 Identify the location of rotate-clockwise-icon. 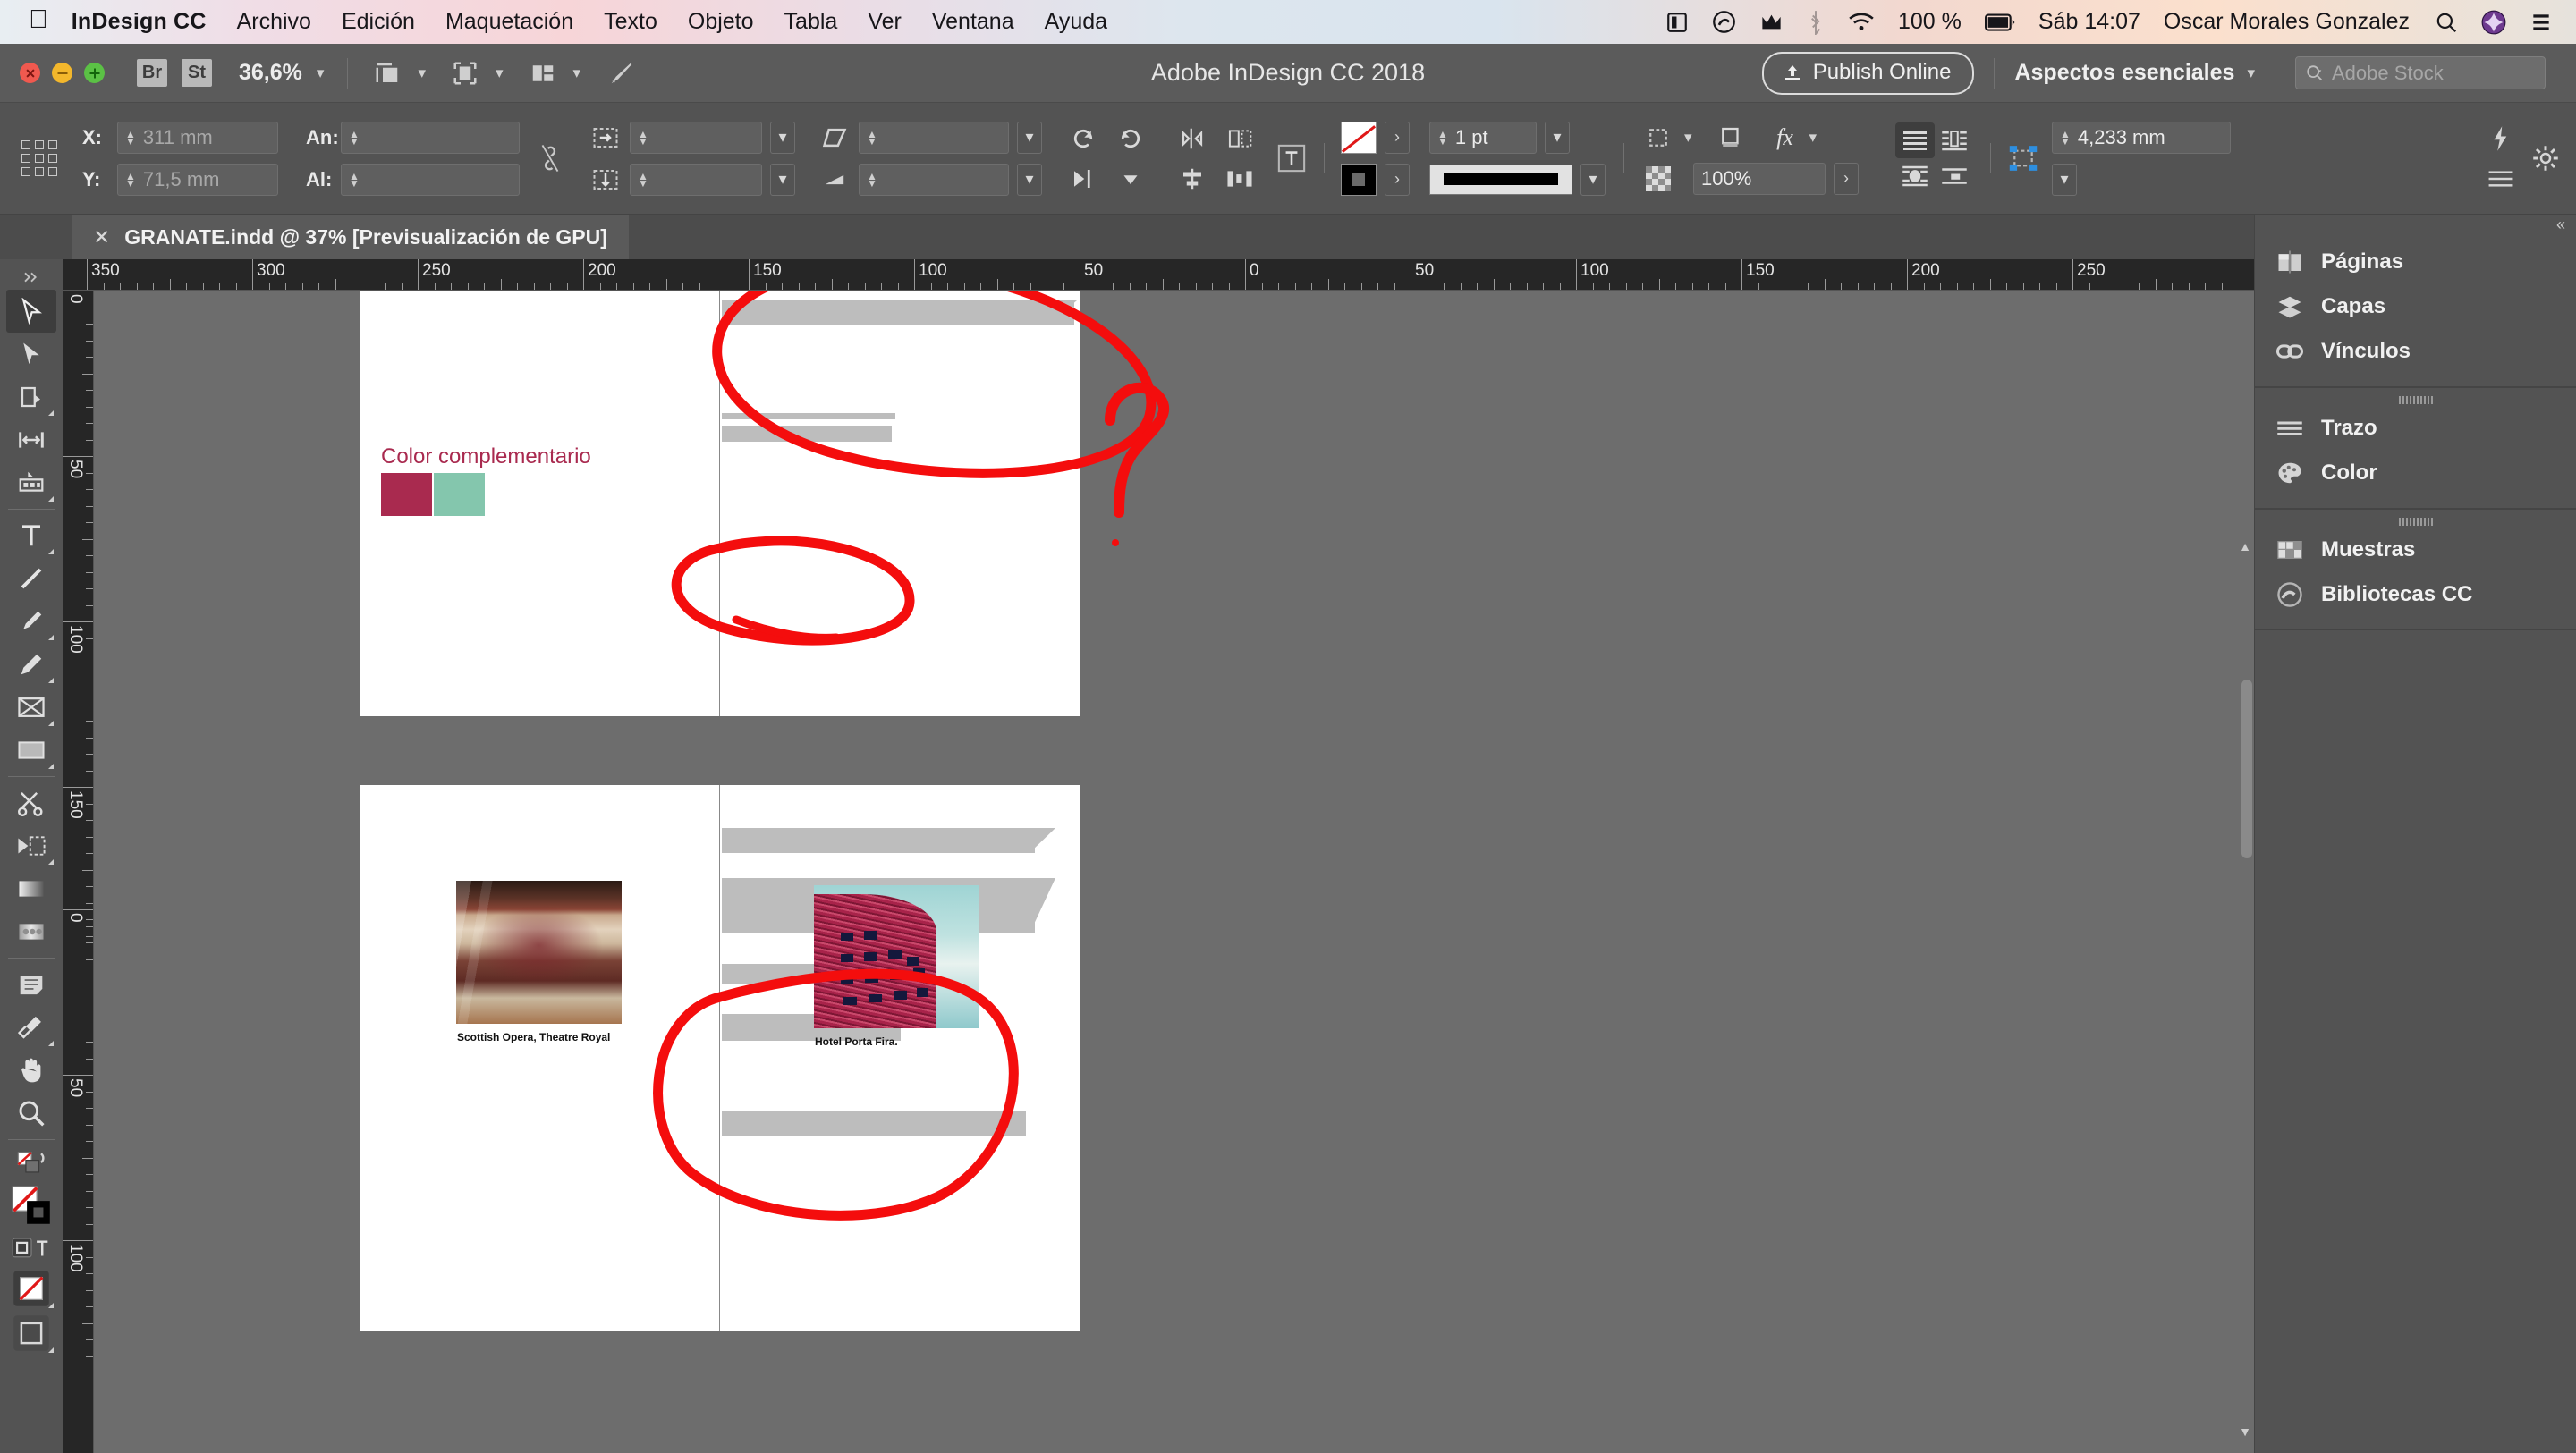
(1130, 138).